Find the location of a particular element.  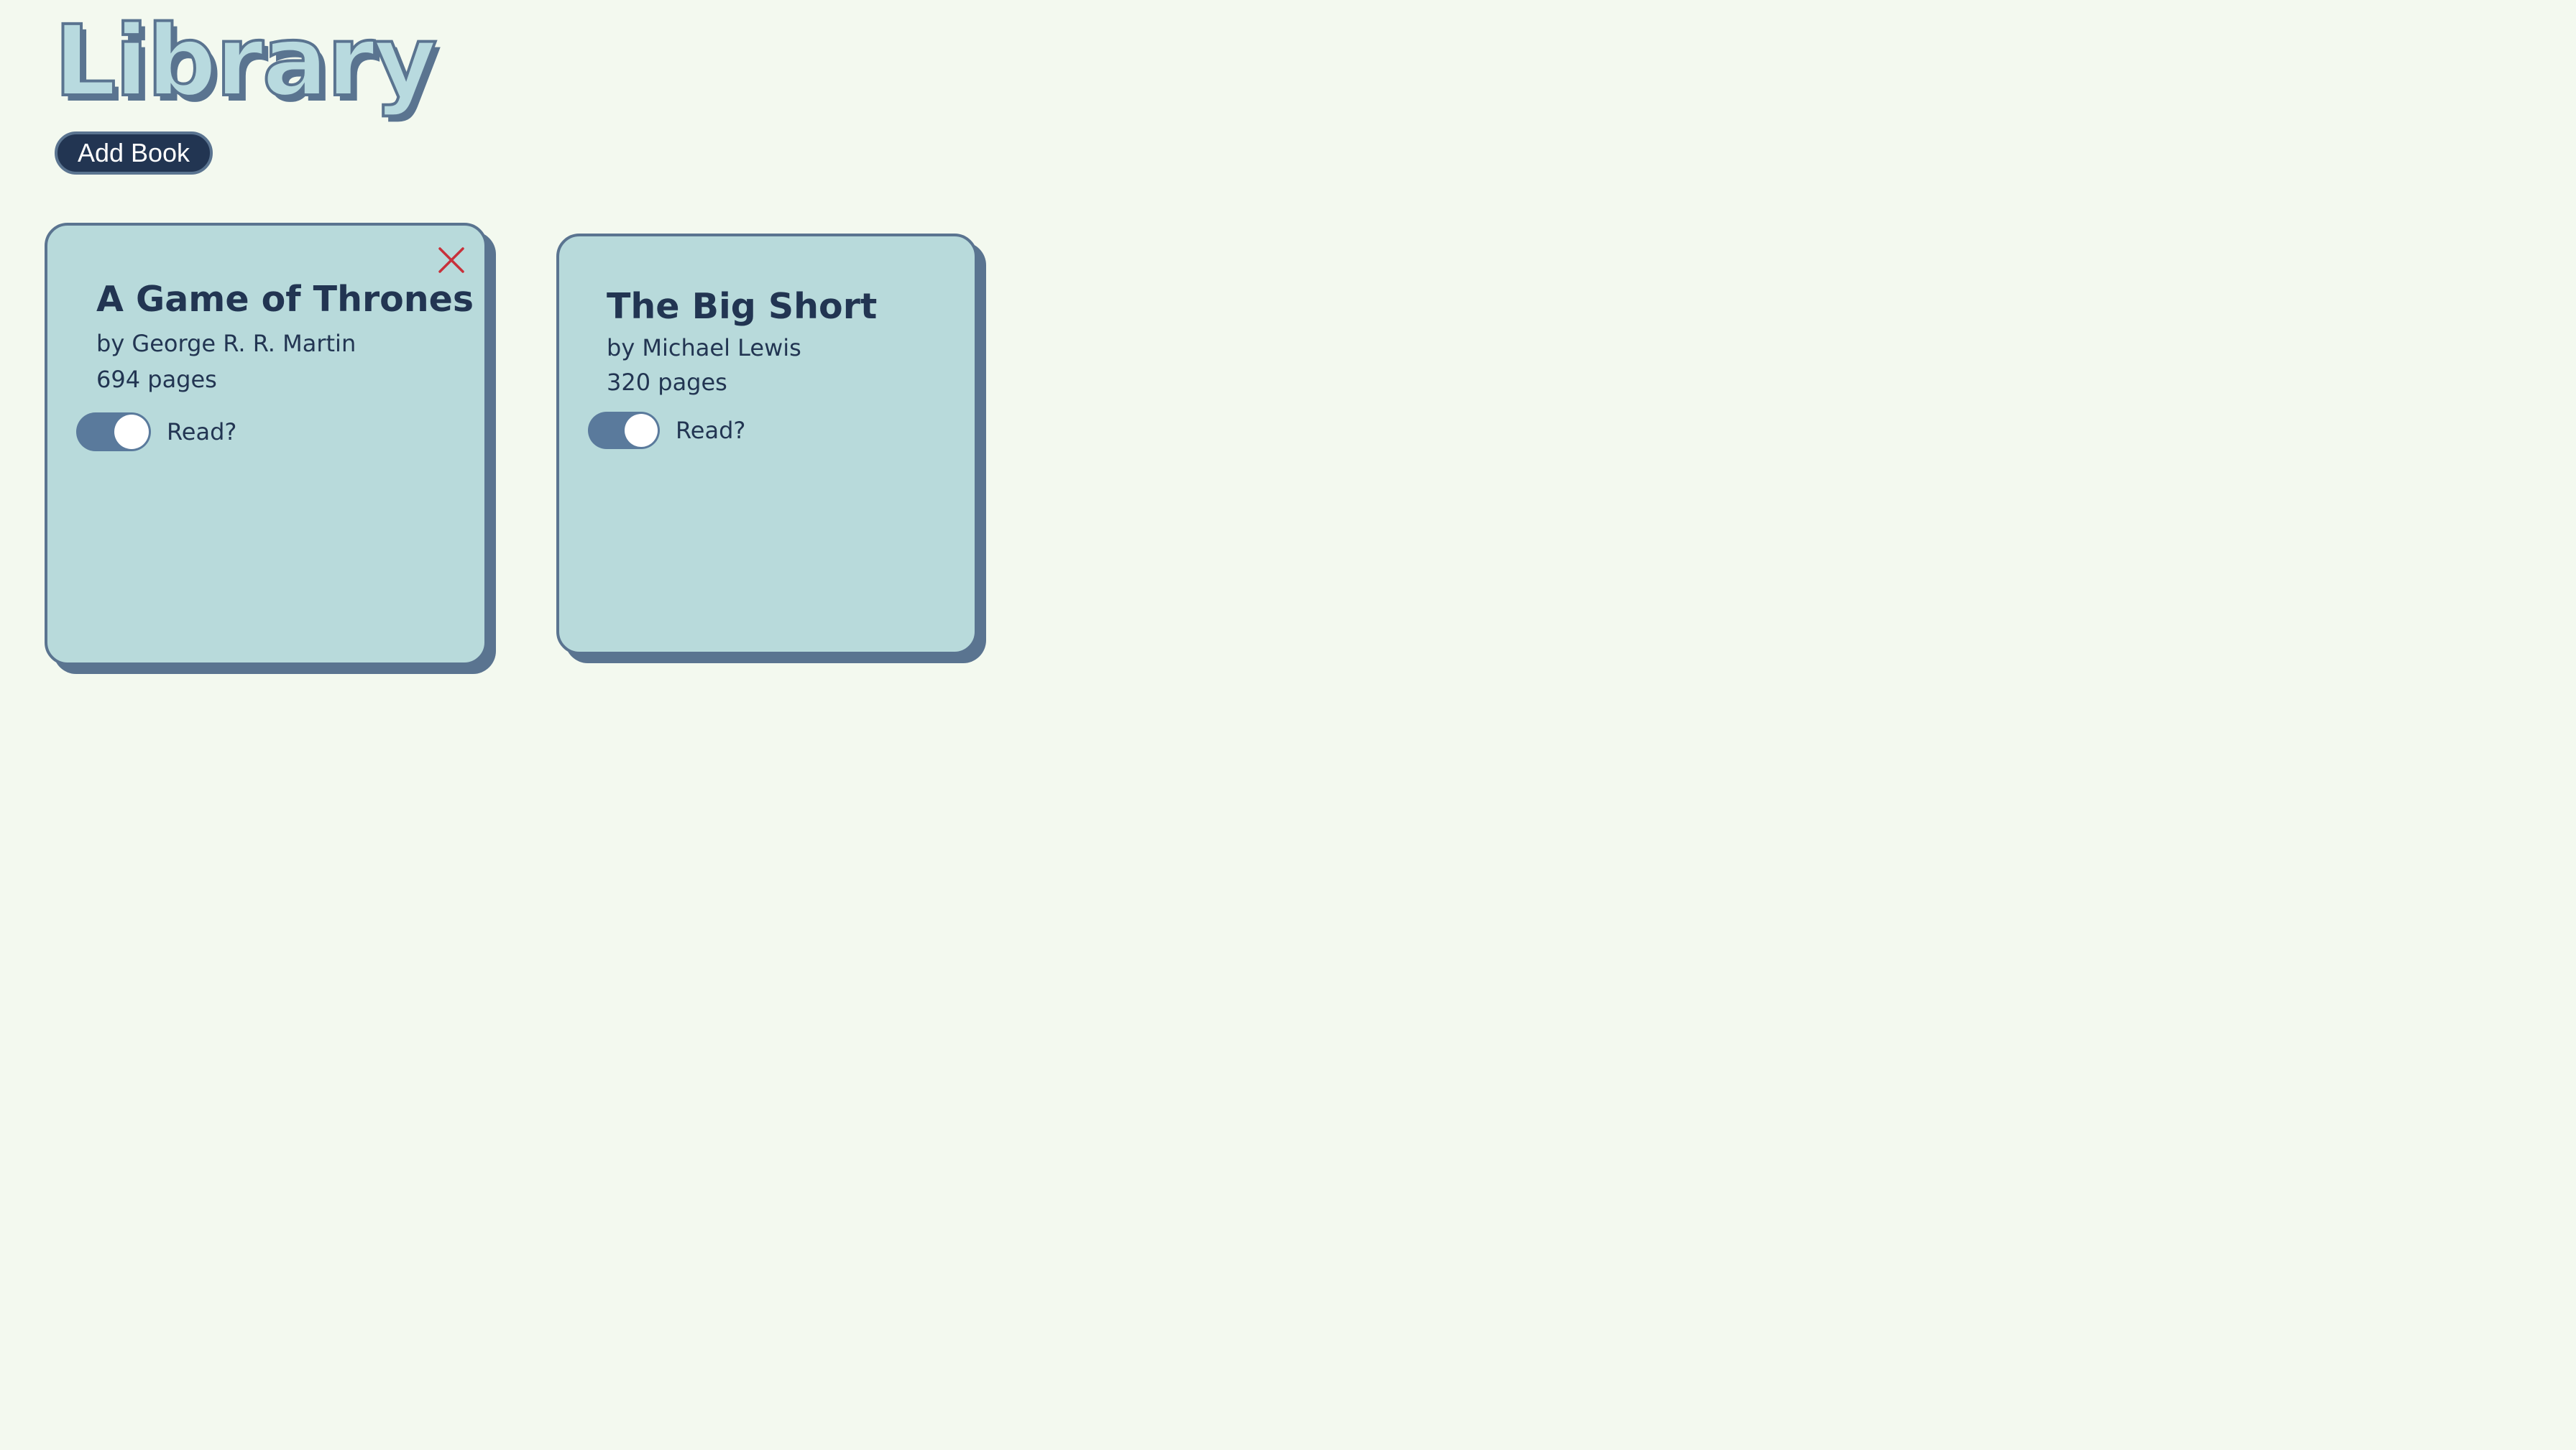

book-author: by George R. R. Martin is located at coordinates (226, 343).